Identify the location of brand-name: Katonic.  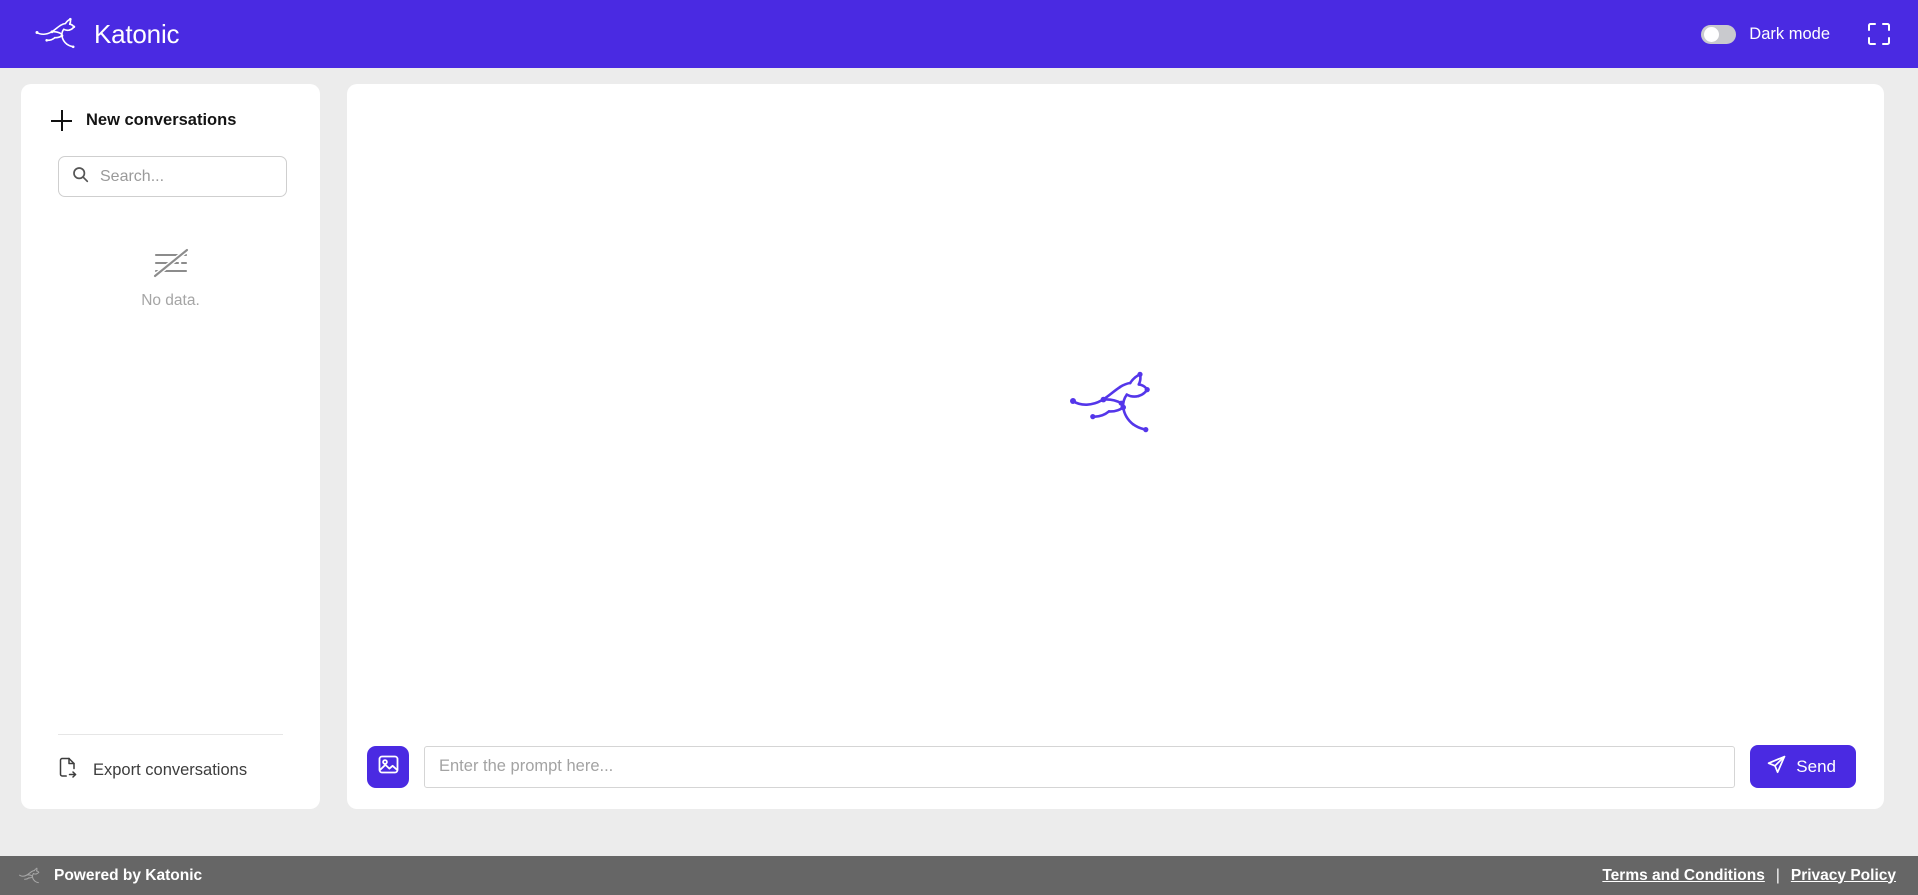
(137, 33).